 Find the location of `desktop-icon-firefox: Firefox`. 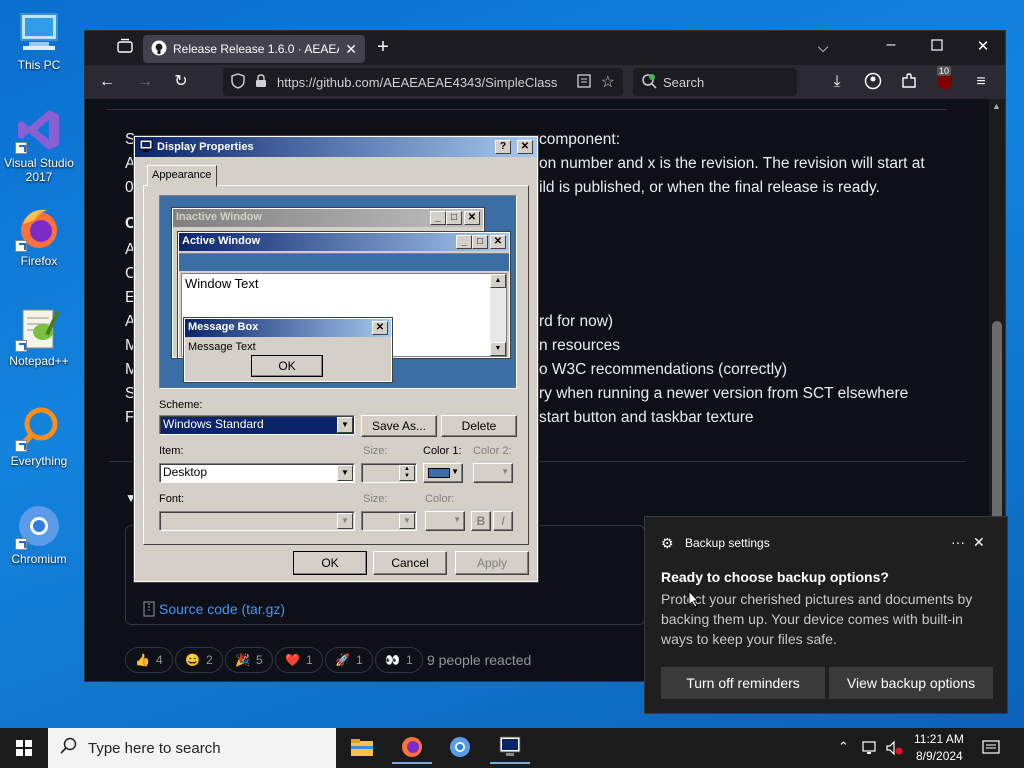

desktop-icon-firefox: Firefox is located at coordinates (39, 236).